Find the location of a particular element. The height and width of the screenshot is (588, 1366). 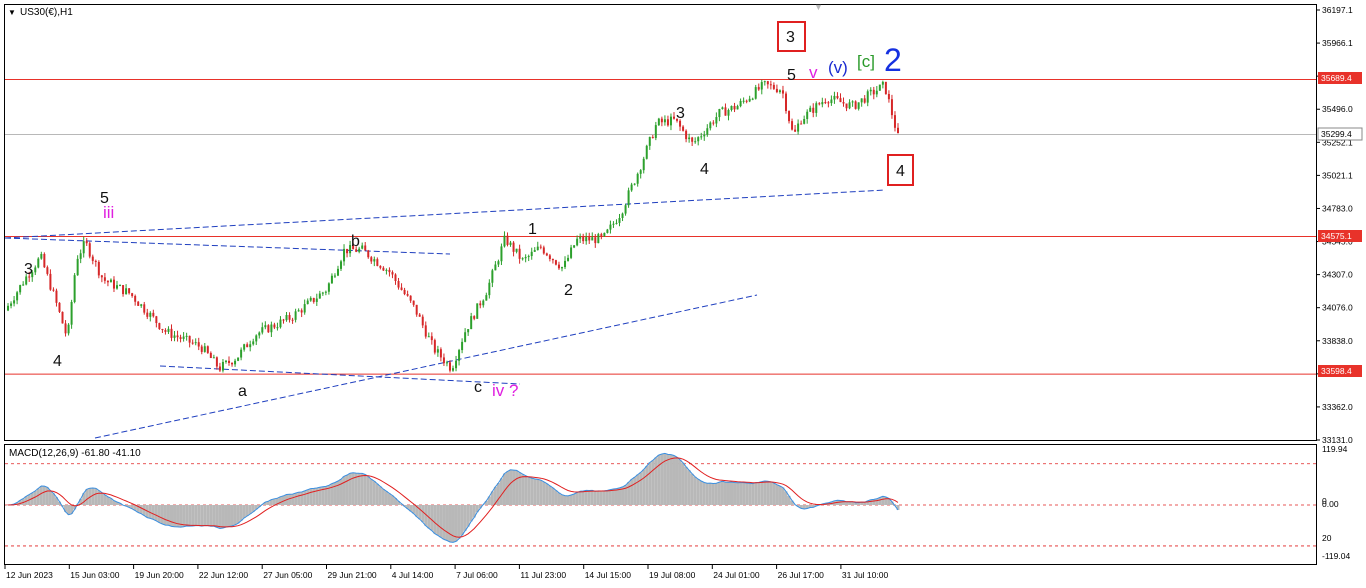

wave-label-b: b is located at coordinates (355, 241).